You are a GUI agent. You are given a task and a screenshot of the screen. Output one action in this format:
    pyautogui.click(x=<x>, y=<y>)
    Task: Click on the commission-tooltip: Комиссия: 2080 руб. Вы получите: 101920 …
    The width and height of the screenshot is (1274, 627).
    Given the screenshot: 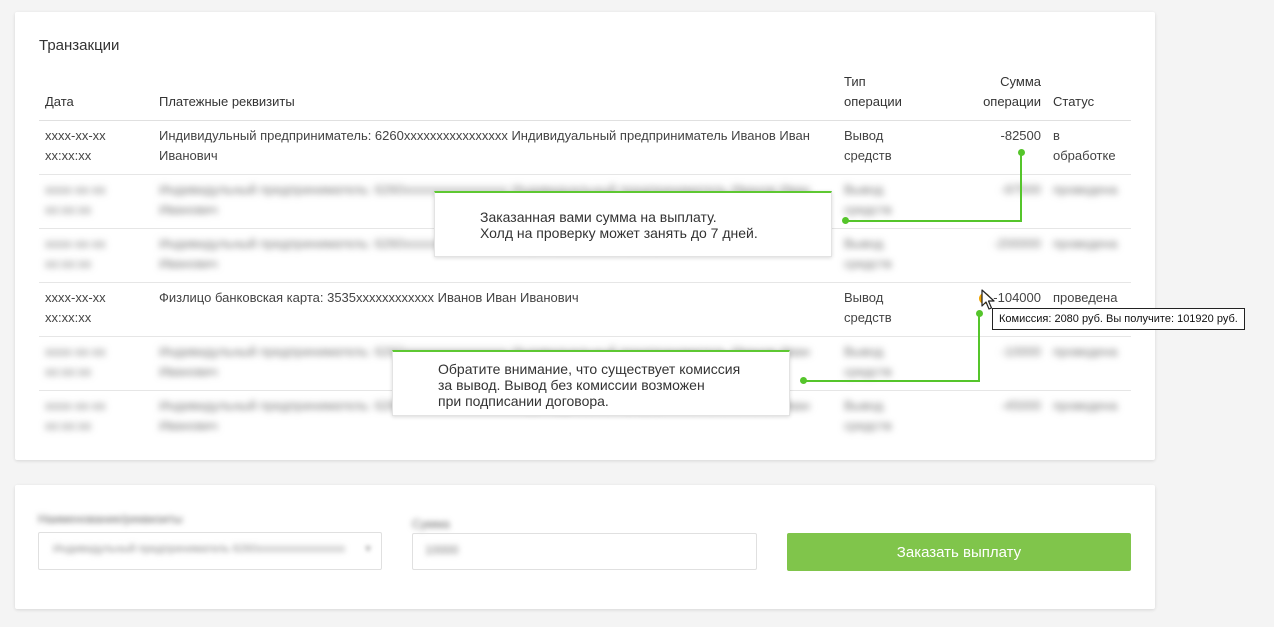 What is the action you would take?
    pyautogui.click(x=1118, y=319)
    